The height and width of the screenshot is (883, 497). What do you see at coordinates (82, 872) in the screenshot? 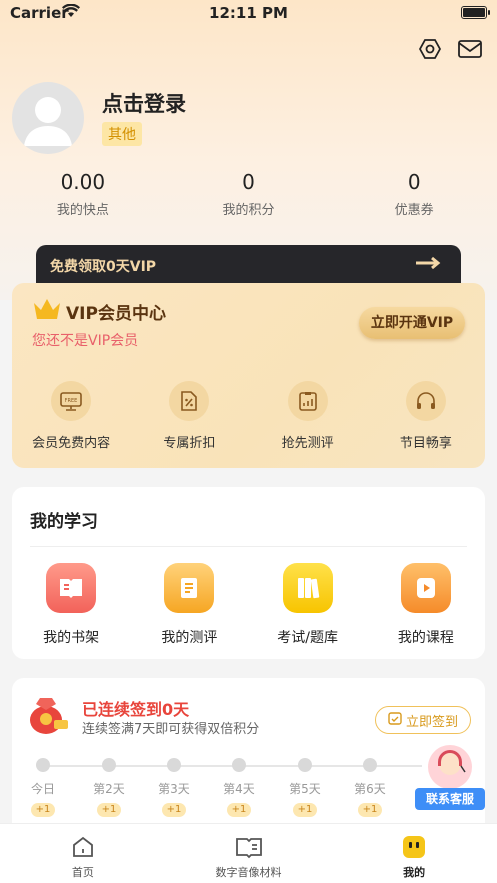
I see `tab-label: 首页` at bounding box center [82, 872].